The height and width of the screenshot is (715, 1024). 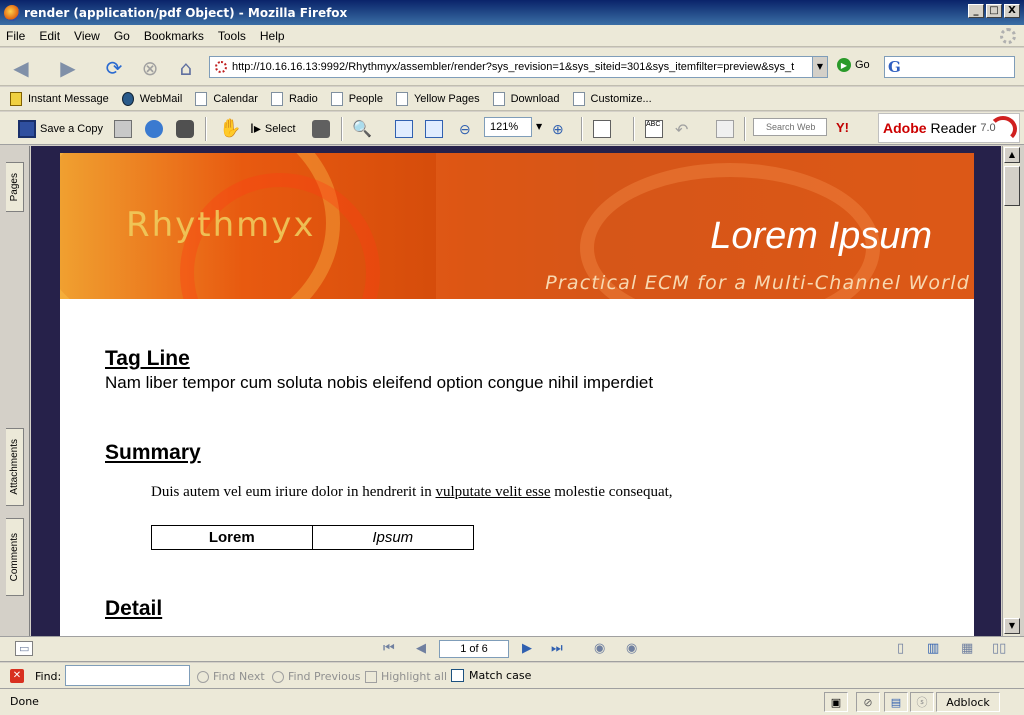 I want to click on zoom-in-plus-icon: ⊕, so click(x=561, y=130).